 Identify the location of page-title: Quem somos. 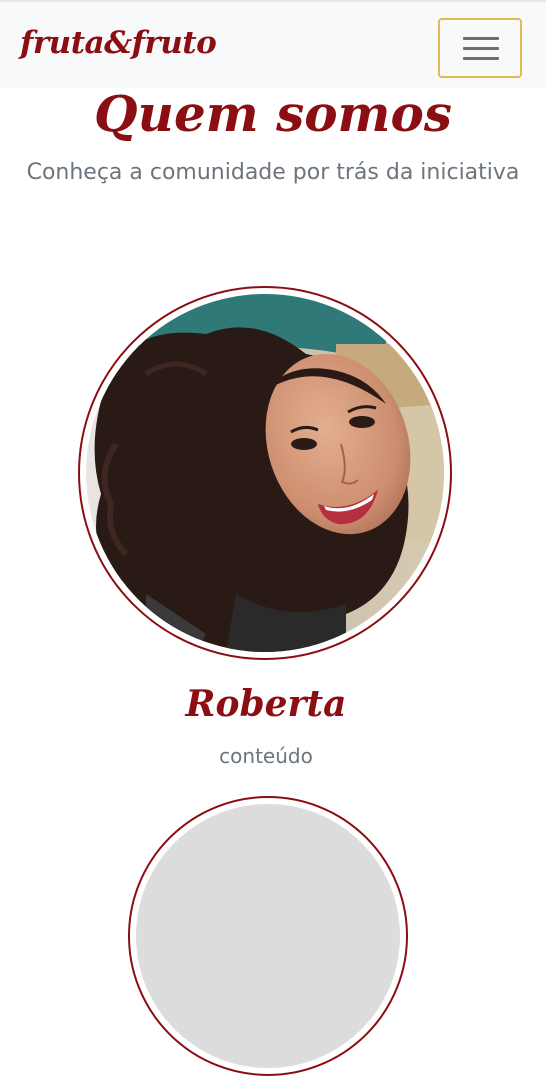
(273, 113).